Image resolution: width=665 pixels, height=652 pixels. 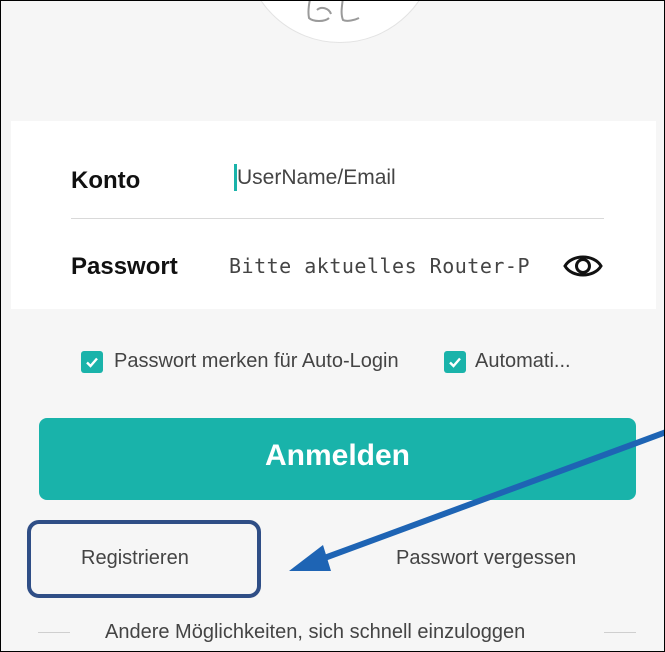 What do you see at coordinates (124, 266) in the screenshot?
I see `password-label: Passwort` at bounding box center [124, 266].